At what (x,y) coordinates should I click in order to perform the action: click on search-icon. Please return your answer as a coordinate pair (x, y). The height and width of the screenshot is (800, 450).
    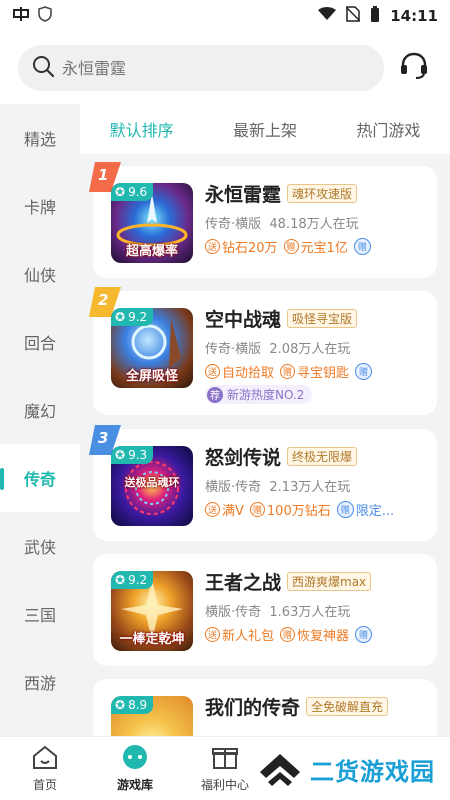
    Looking at the image, I should click on (43, 68).